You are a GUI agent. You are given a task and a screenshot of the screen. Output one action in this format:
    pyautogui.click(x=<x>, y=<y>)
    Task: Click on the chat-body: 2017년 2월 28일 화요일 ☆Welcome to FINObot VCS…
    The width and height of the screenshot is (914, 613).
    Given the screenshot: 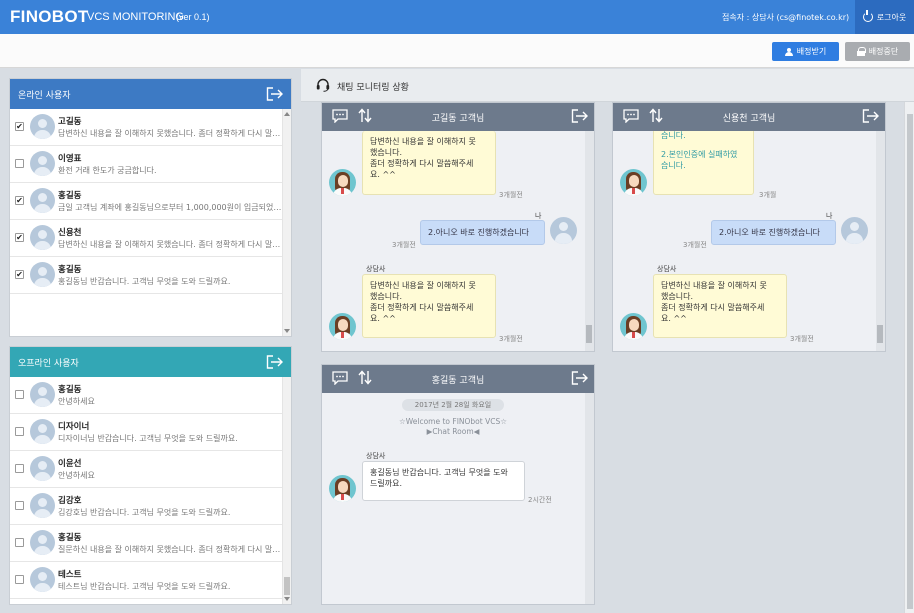 What is the action you would take?
    pyautogui.click(x=458, y=498)
    